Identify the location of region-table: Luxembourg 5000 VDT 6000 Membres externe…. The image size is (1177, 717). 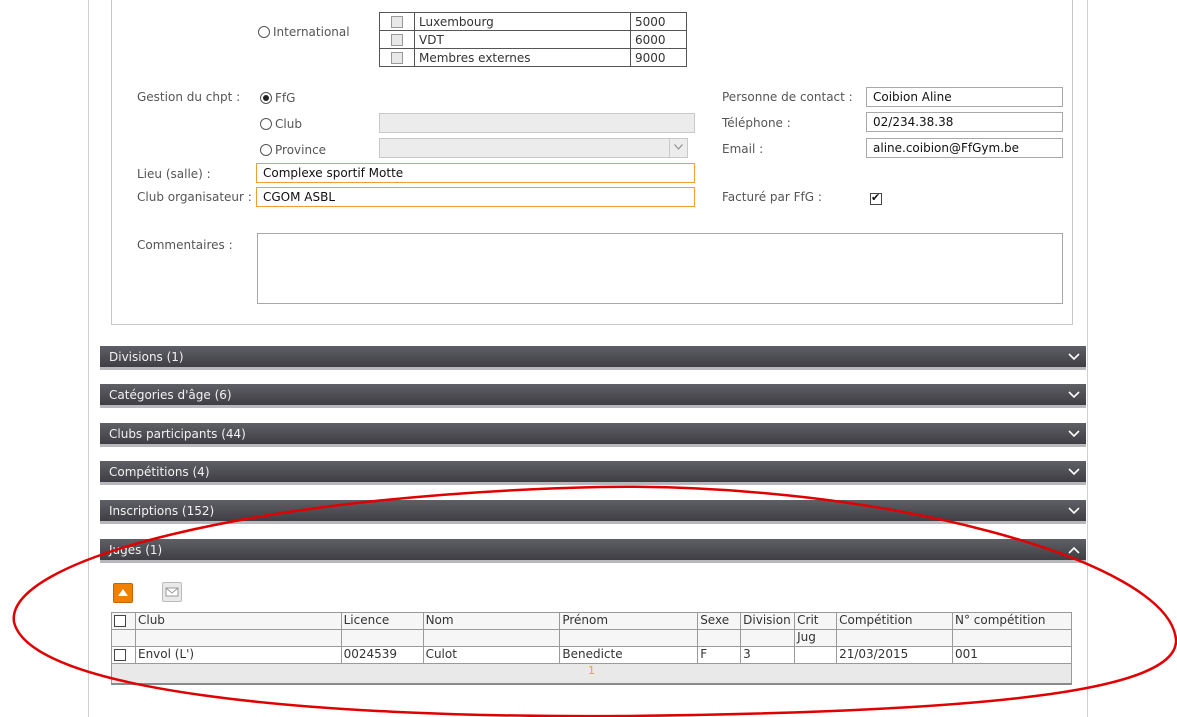
(533, 39).